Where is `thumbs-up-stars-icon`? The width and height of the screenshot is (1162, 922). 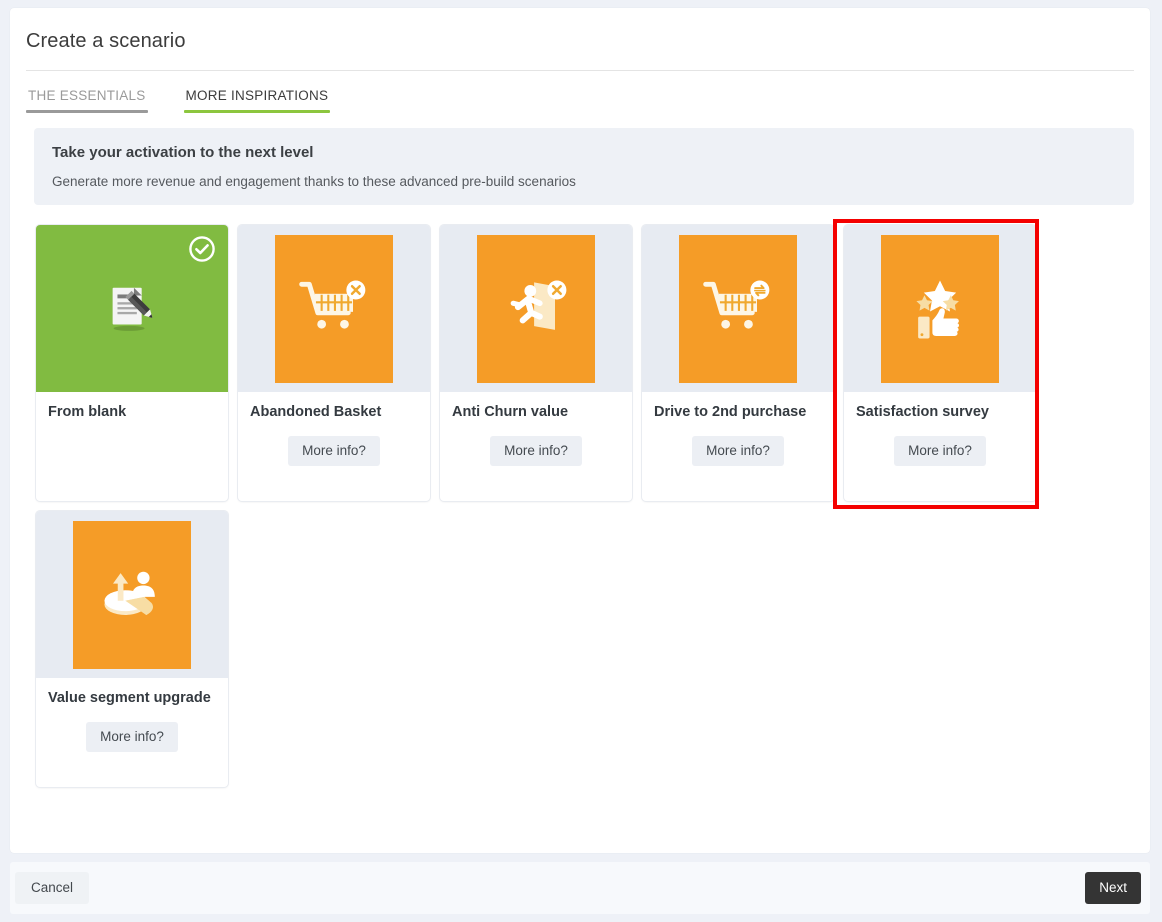 thumbs-up-stars-icon is located at coordinates (938, 309).